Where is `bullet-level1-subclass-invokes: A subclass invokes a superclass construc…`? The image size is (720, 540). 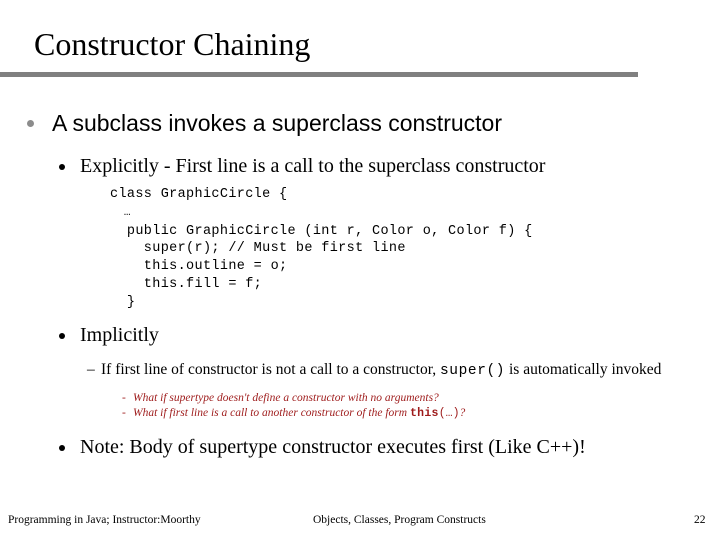 bullet-level1-subclass-invokes: A subclass invokes a superclass construc… is located at coordinates (360, 123).